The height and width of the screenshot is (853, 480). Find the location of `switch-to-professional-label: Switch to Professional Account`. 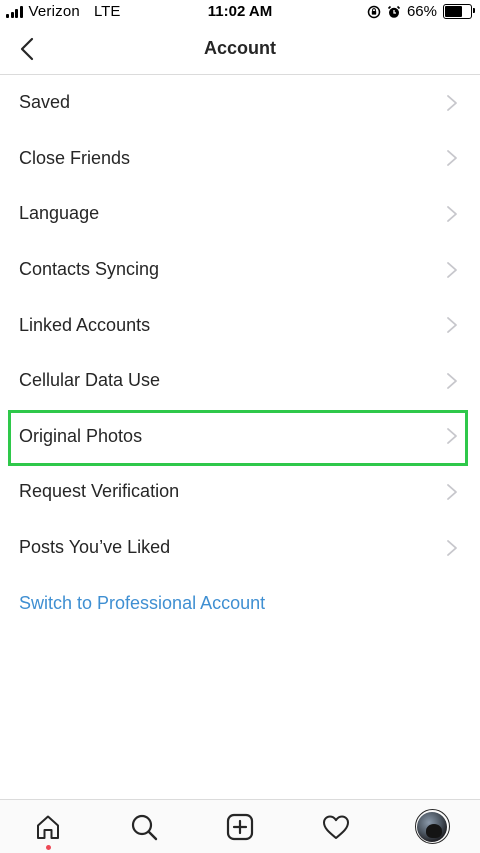

switch-to-professional-label: Switch to Professional Account is located at coordinates (142, 602).